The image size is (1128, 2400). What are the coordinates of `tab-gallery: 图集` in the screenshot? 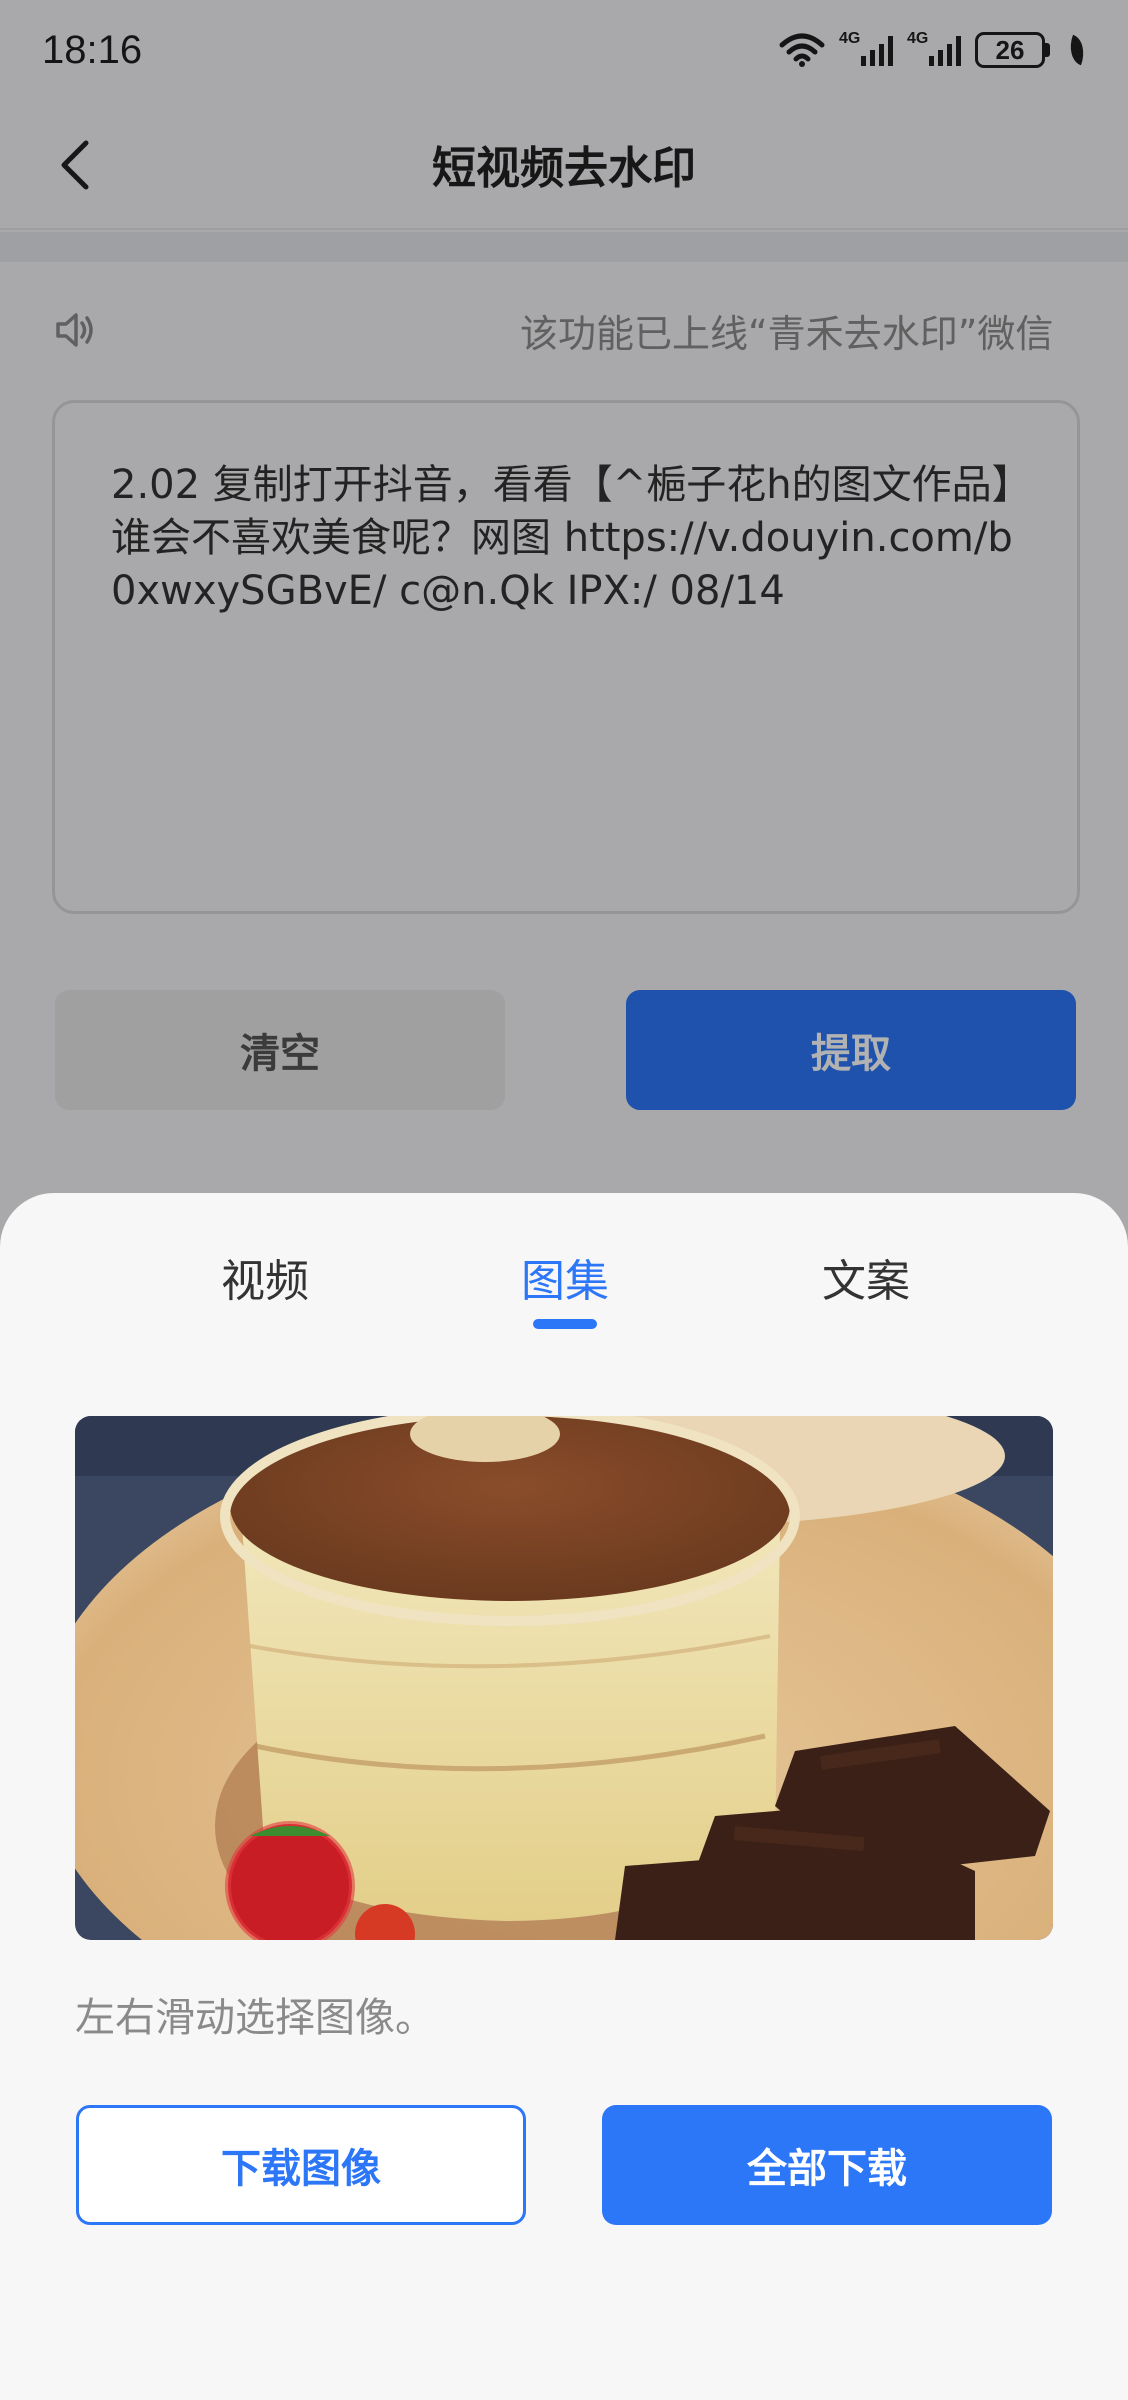 It's located at (565, 1277).